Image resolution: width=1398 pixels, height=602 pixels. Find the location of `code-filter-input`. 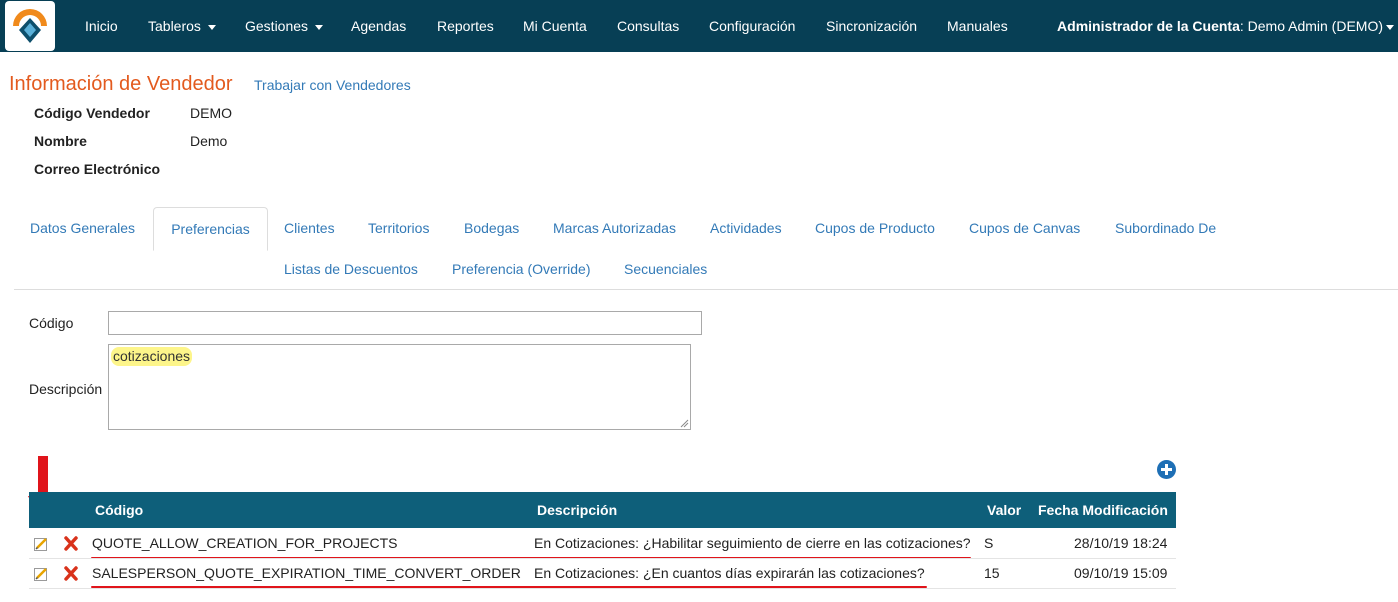

code-filter-input is located at coordinates (405, 323).